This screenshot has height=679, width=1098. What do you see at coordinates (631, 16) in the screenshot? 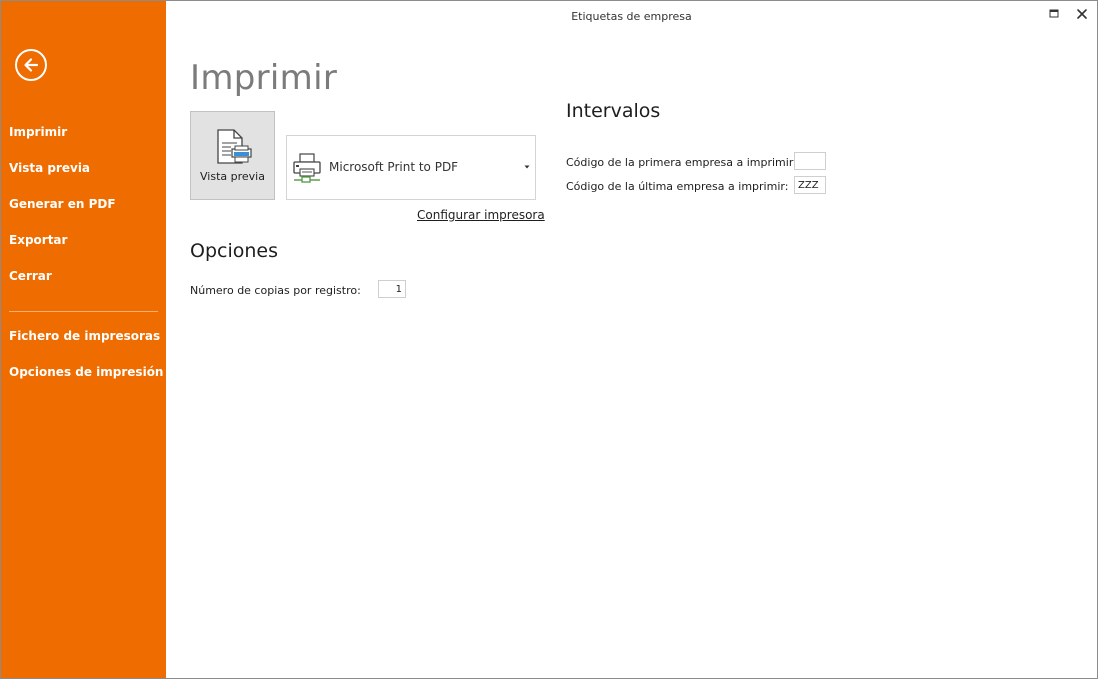
I see `window-title: Etiquetas de empresa` at bounding box center [631, 16].